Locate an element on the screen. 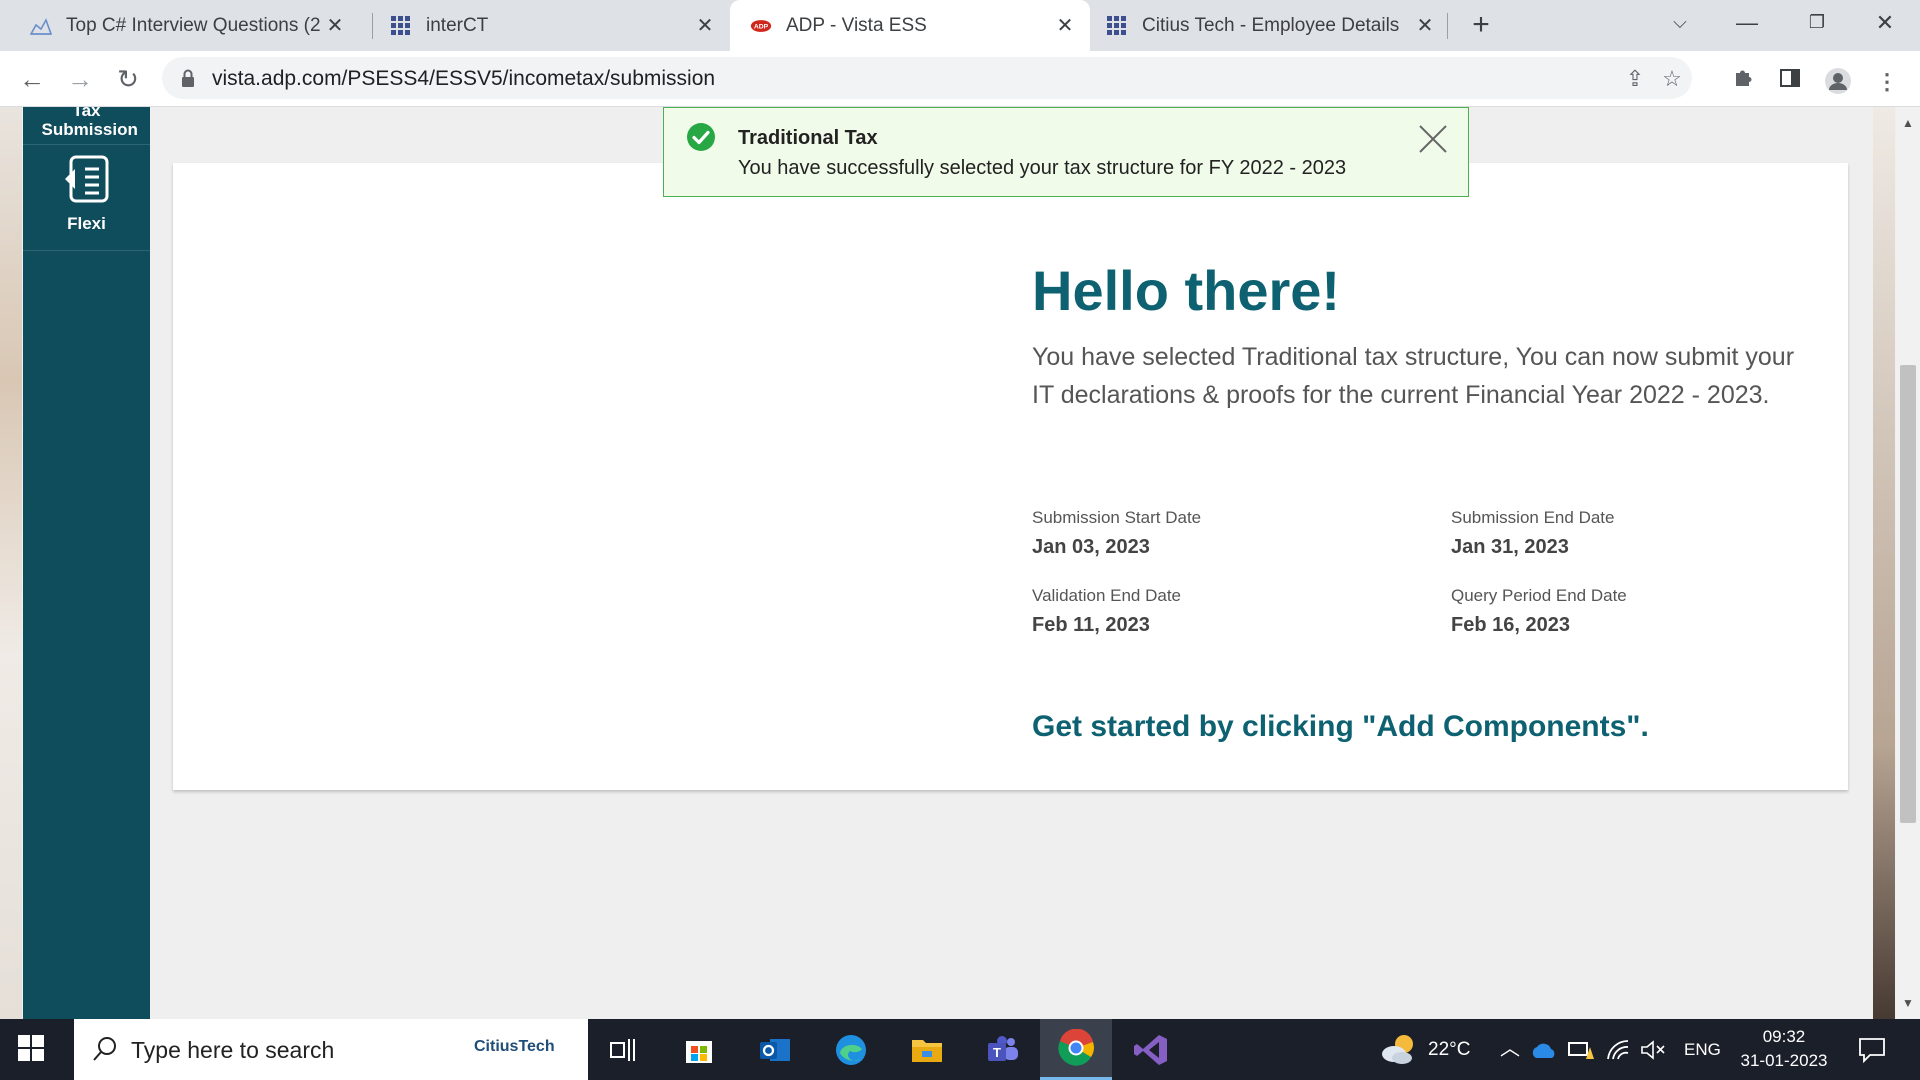  page-scrollbar: ▲ ▼ is located at coordinates (1908, 563).